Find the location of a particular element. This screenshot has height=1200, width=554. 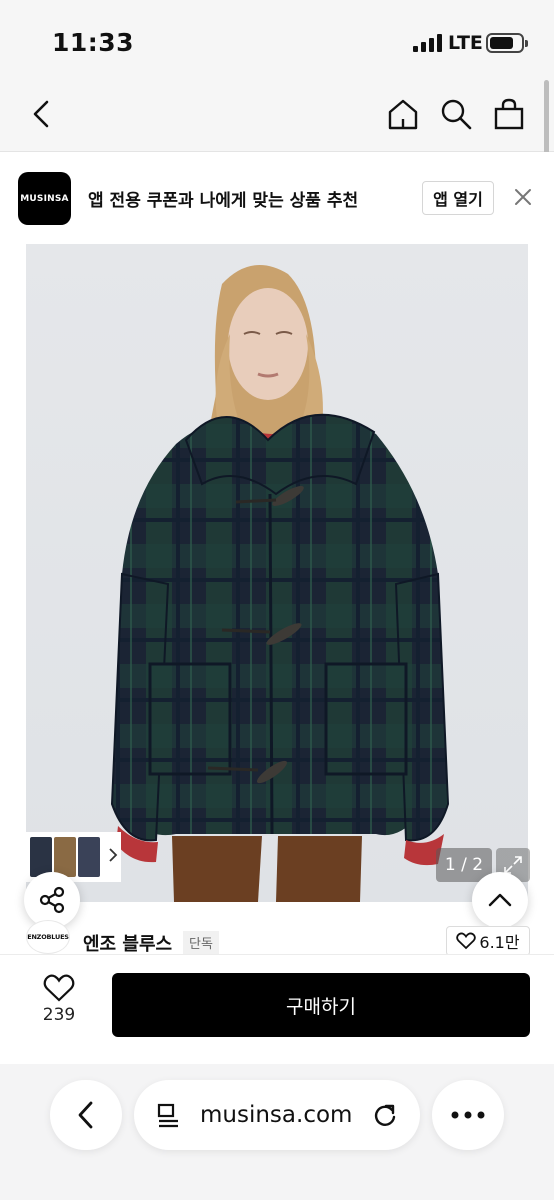

wishlist-button: 239 is located at coordinates (59, 999).